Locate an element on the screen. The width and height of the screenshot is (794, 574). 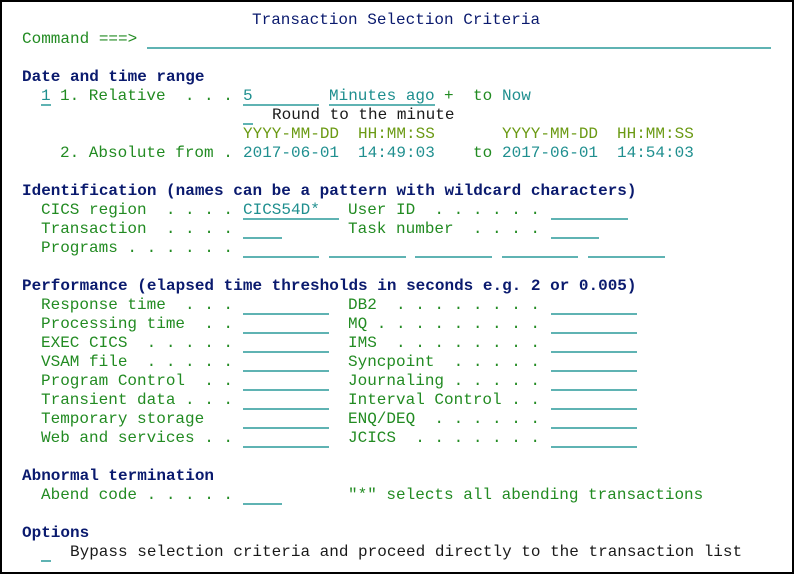
programs-label: Programs . . . . . . is located at coordinates (137, 248).